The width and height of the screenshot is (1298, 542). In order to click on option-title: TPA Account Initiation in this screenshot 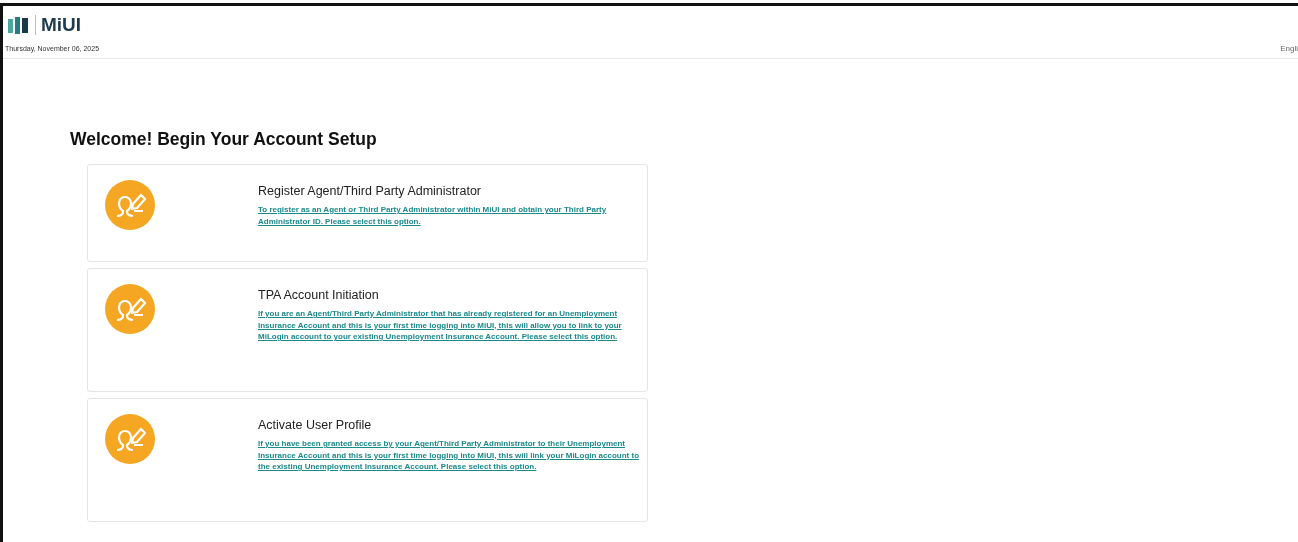, I will do `click(319, 295)`.